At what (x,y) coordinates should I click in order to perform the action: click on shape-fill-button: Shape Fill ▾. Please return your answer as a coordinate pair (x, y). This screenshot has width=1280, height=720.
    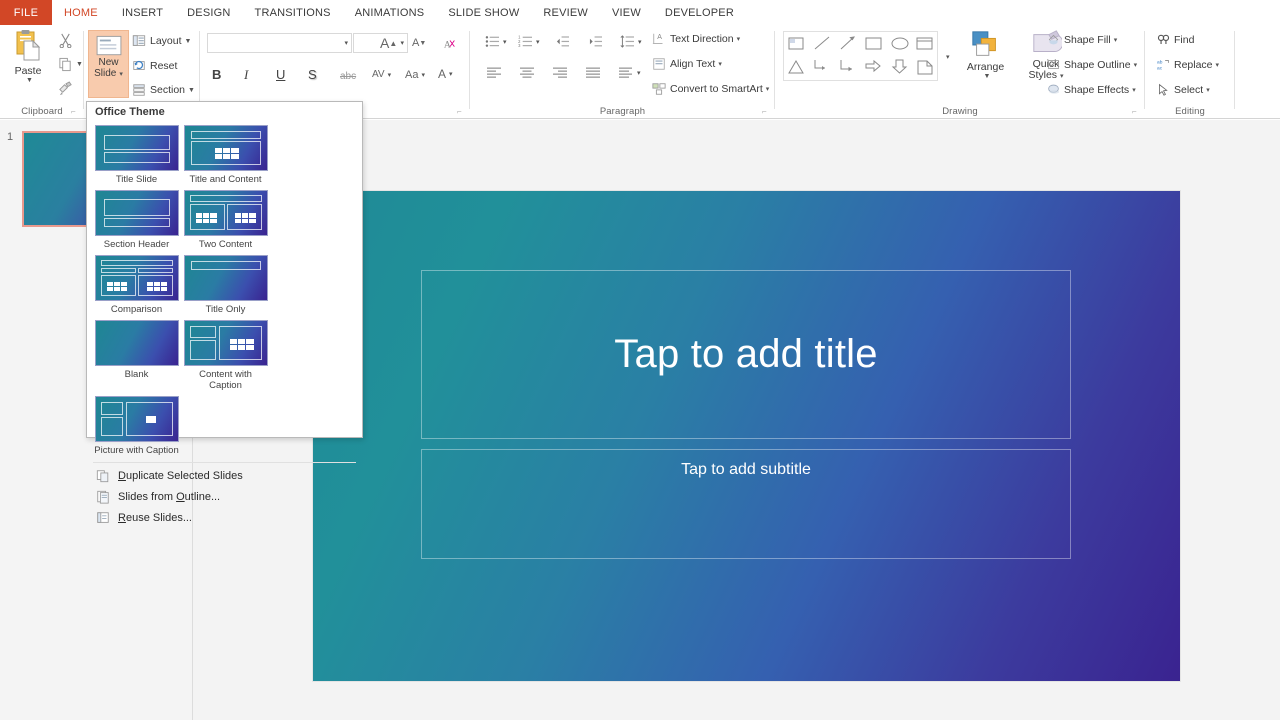
    Looking at the image, I should click on (1082, 39).